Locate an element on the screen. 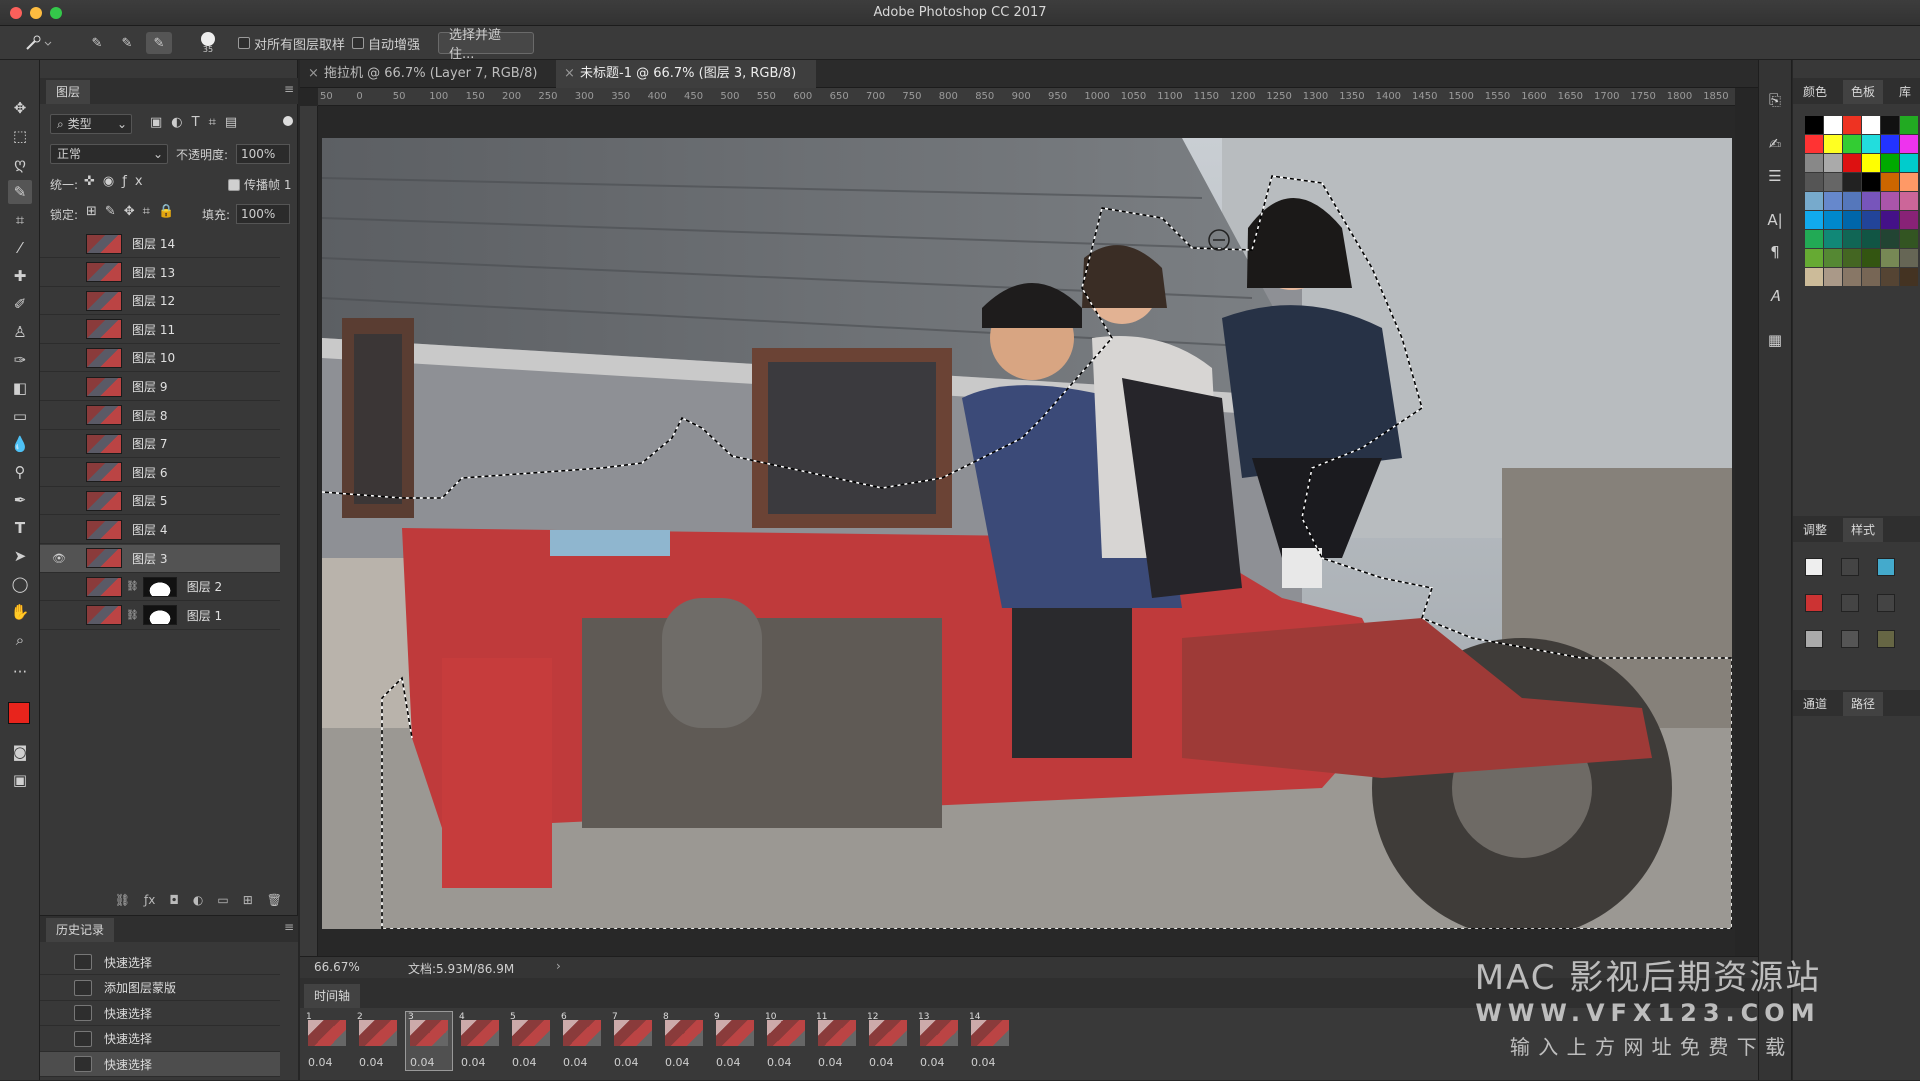 The height and width of the screenshot is (1081, 1920). character-panel-icon: A| is located at coordinates (1775, 220).